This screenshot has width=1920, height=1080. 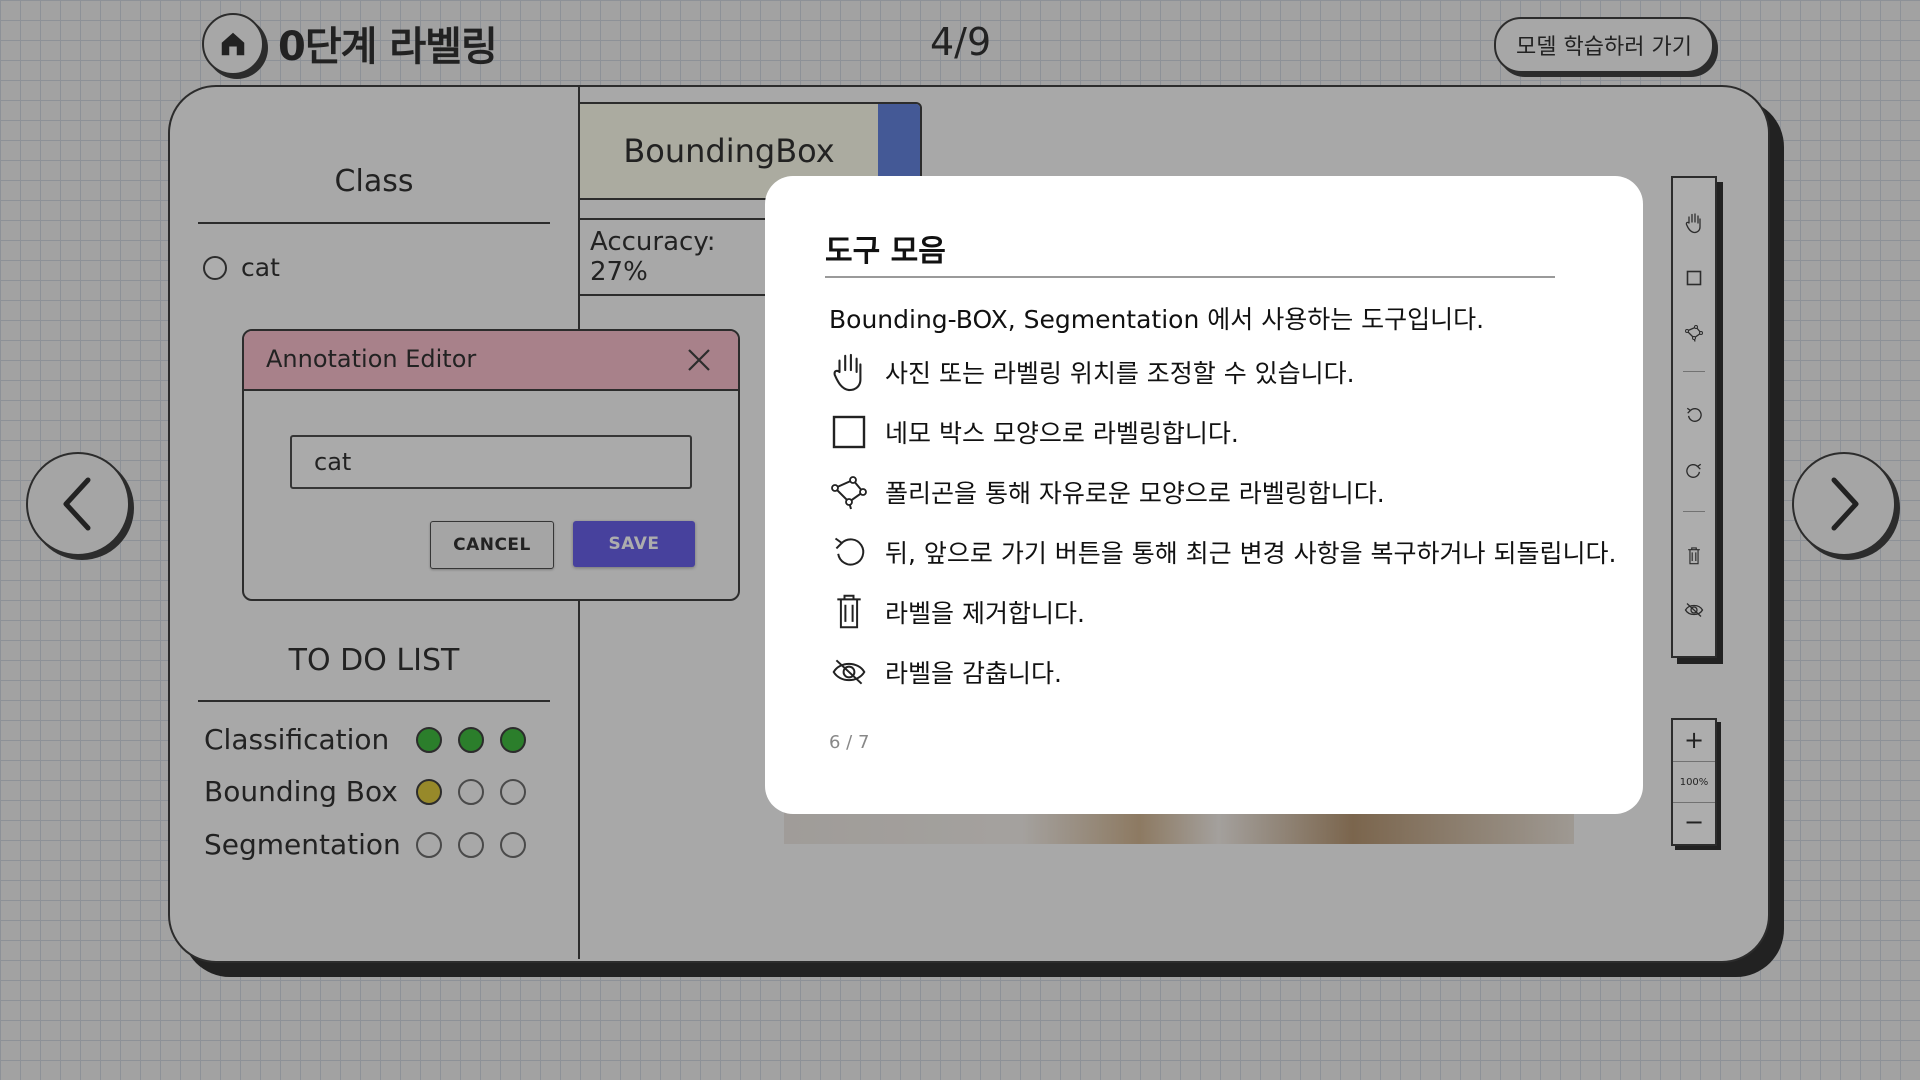 I want to click on modal-title: 도구 모음, so click(x=885, y=251).